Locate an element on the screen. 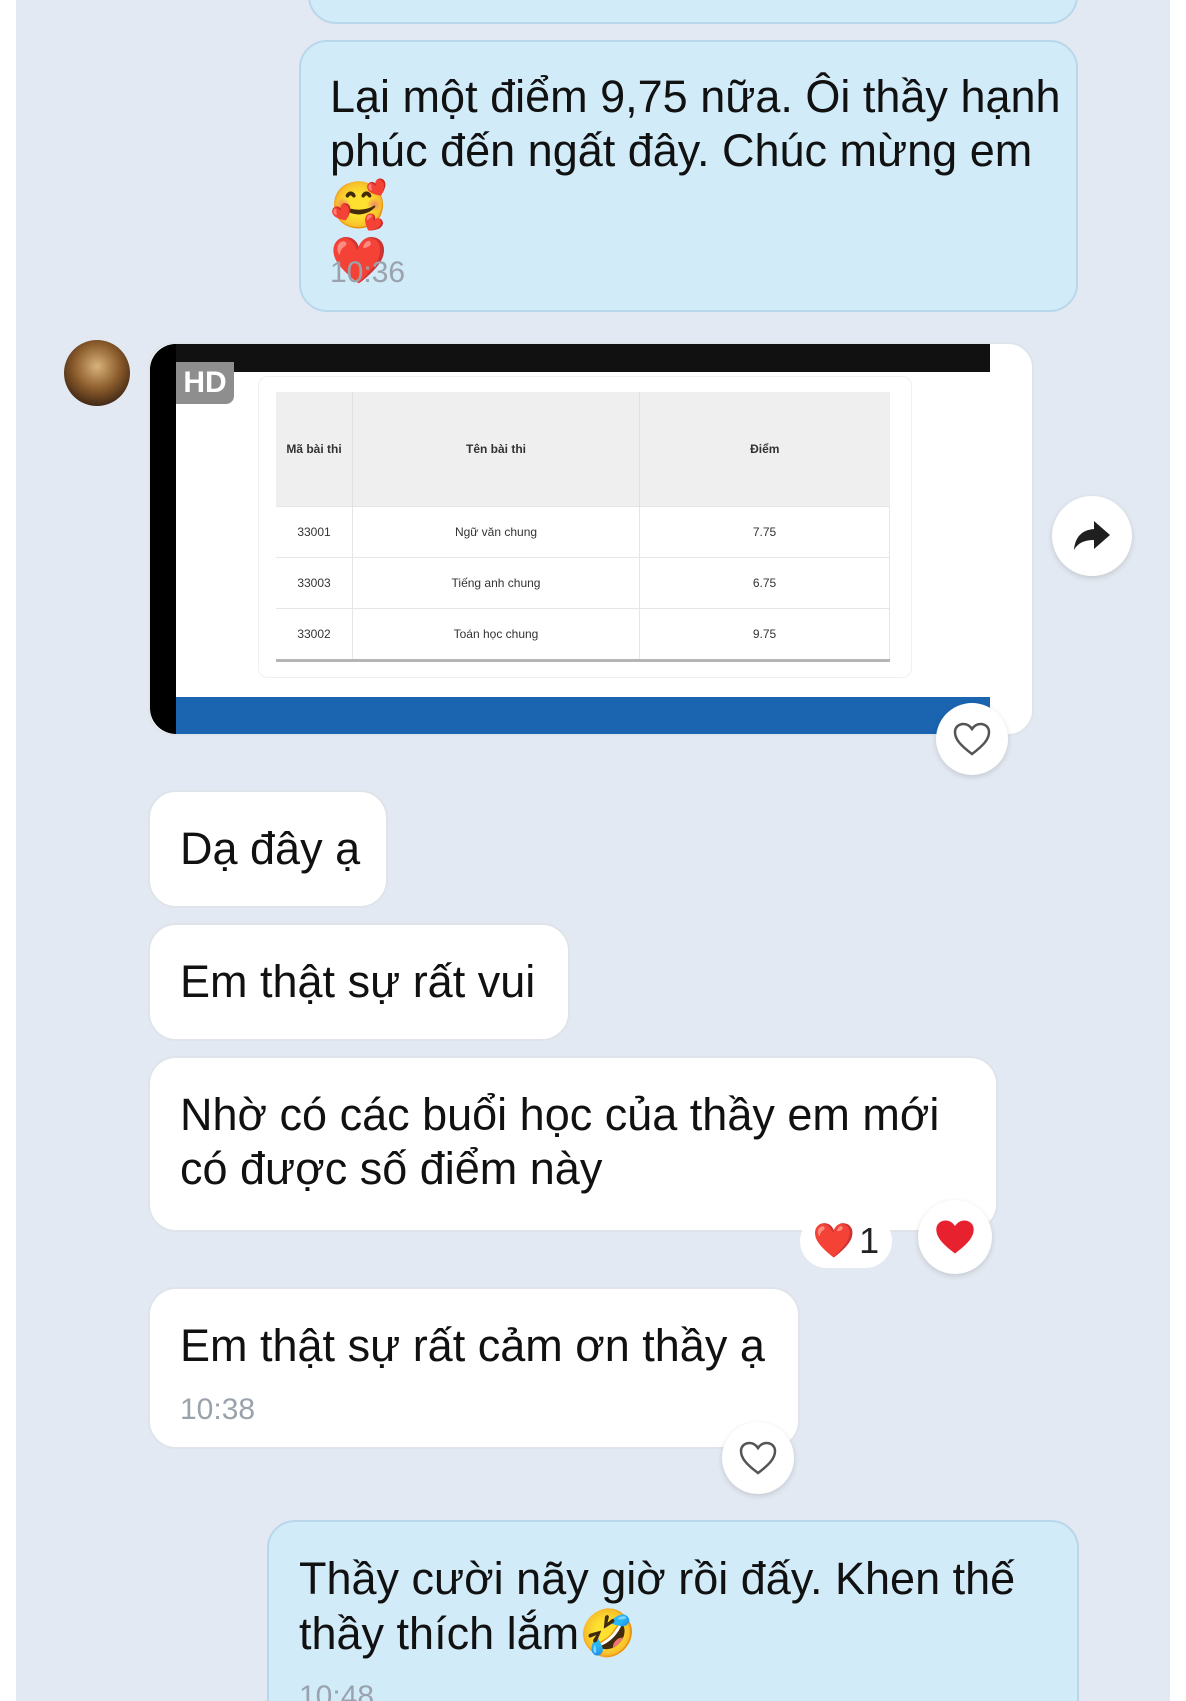 Image resolution: width=1186 pixels, height=1701 pixels. message-timestamp: 10:48 is located at coordinates (337, 1690).